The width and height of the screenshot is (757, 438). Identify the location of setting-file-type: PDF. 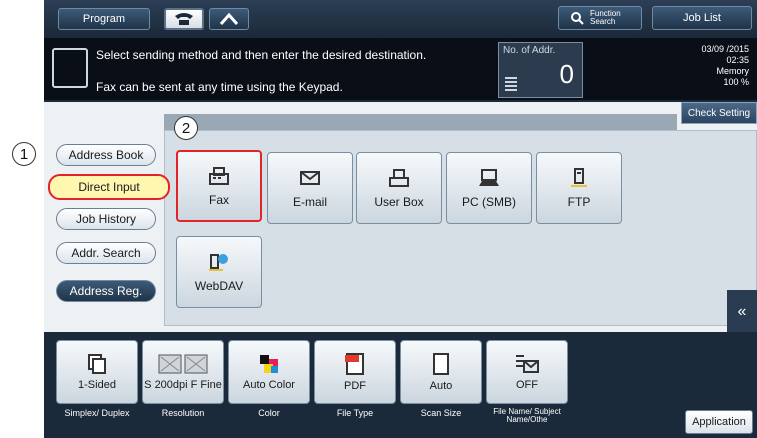
(355, 372).